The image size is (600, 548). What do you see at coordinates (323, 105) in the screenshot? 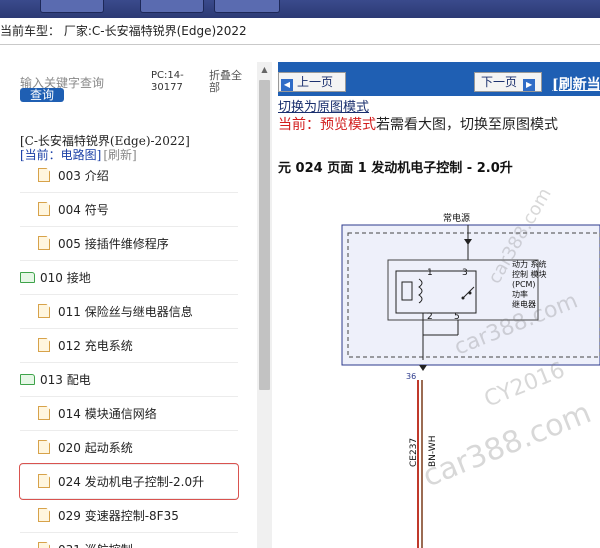
I see `switch-mode-link: 切换为原图模式` at bounding box center [323, 105].